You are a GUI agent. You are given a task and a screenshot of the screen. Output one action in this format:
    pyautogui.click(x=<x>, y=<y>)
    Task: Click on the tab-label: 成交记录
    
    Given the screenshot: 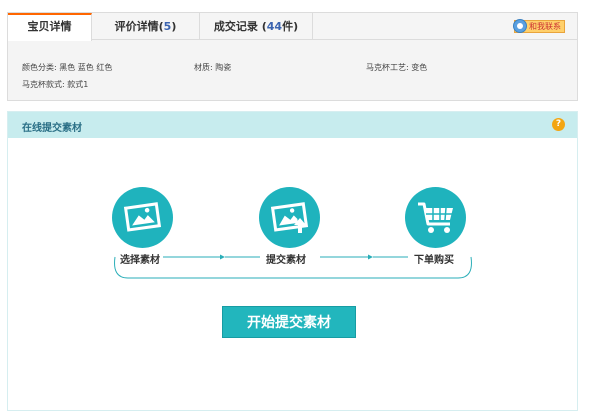 What is the action you would take?
    pyautogui.click(x=235, y=26)
    